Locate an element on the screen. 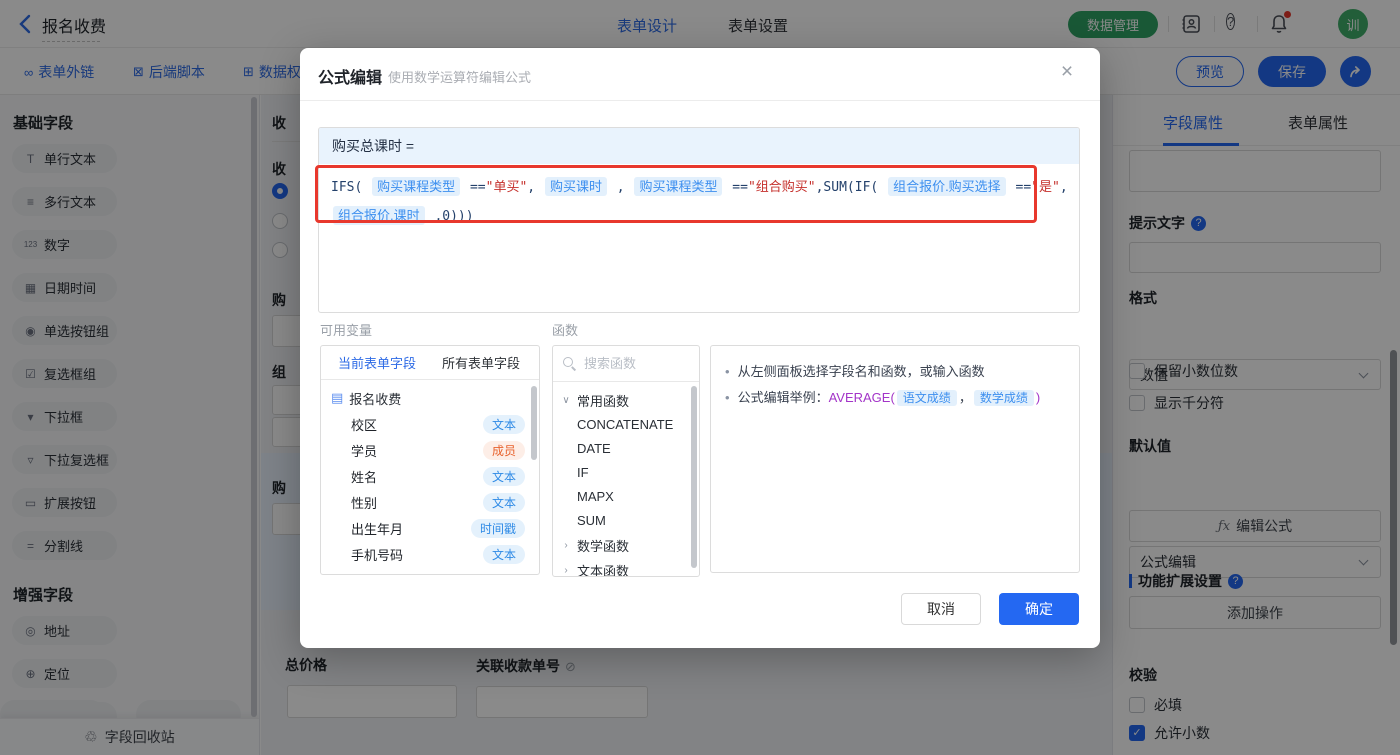  search-icon is located at coordinates (569, 363).